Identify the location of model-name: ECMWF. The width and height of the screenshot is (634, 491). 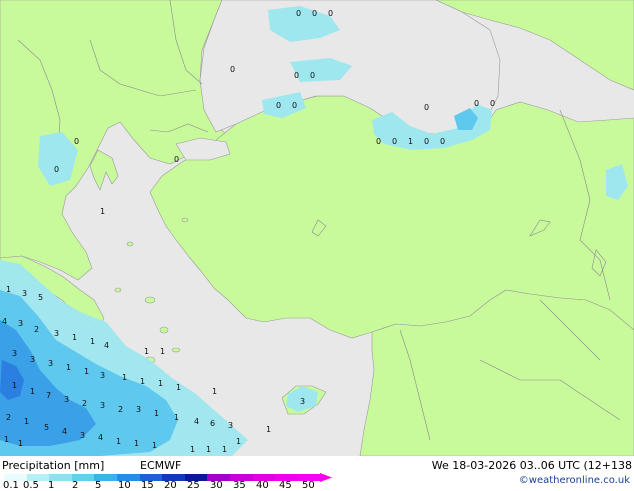
(161, 465).